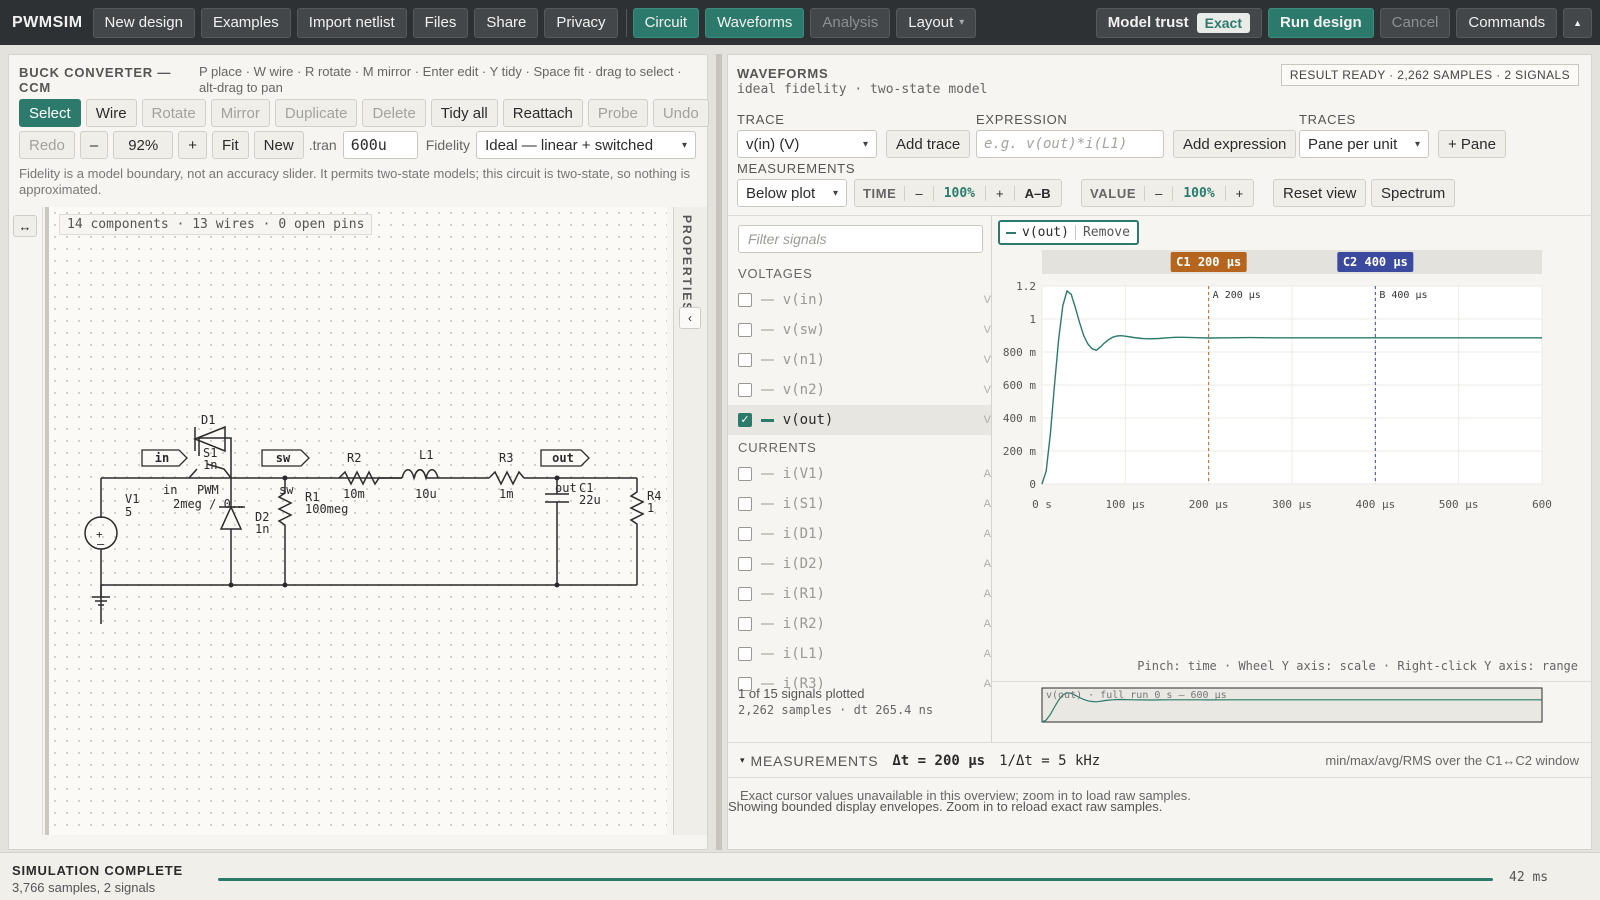 The image size is (1600, 900). Describe the element at coordinates (394, 113) in the screenshot. I see `delete-button: Delete` at that location.